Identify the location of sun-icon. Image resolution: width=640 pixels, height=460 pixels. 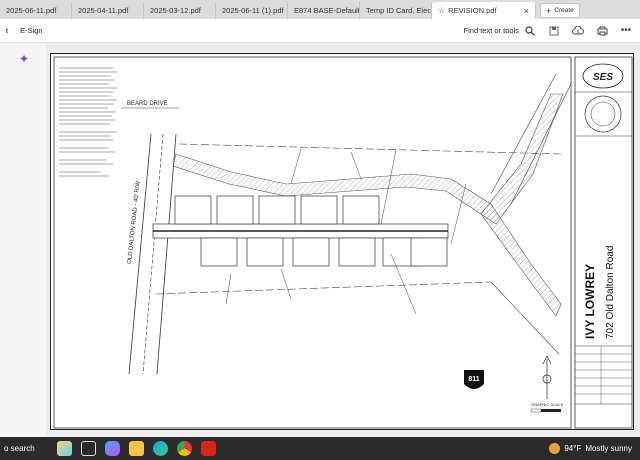
(555, 448).